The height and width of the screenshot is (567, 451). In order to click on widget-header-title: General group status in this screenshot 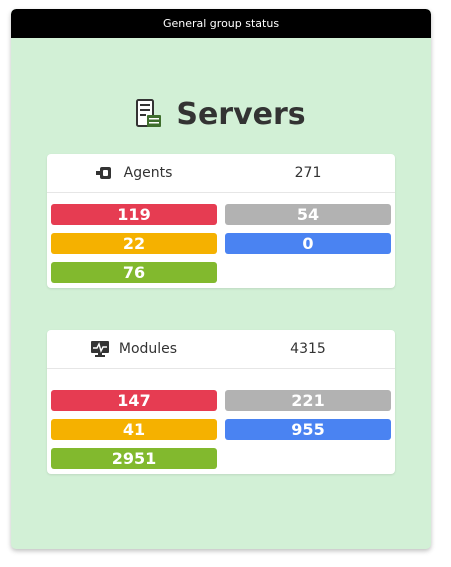, I will do `click(221, 23)`.